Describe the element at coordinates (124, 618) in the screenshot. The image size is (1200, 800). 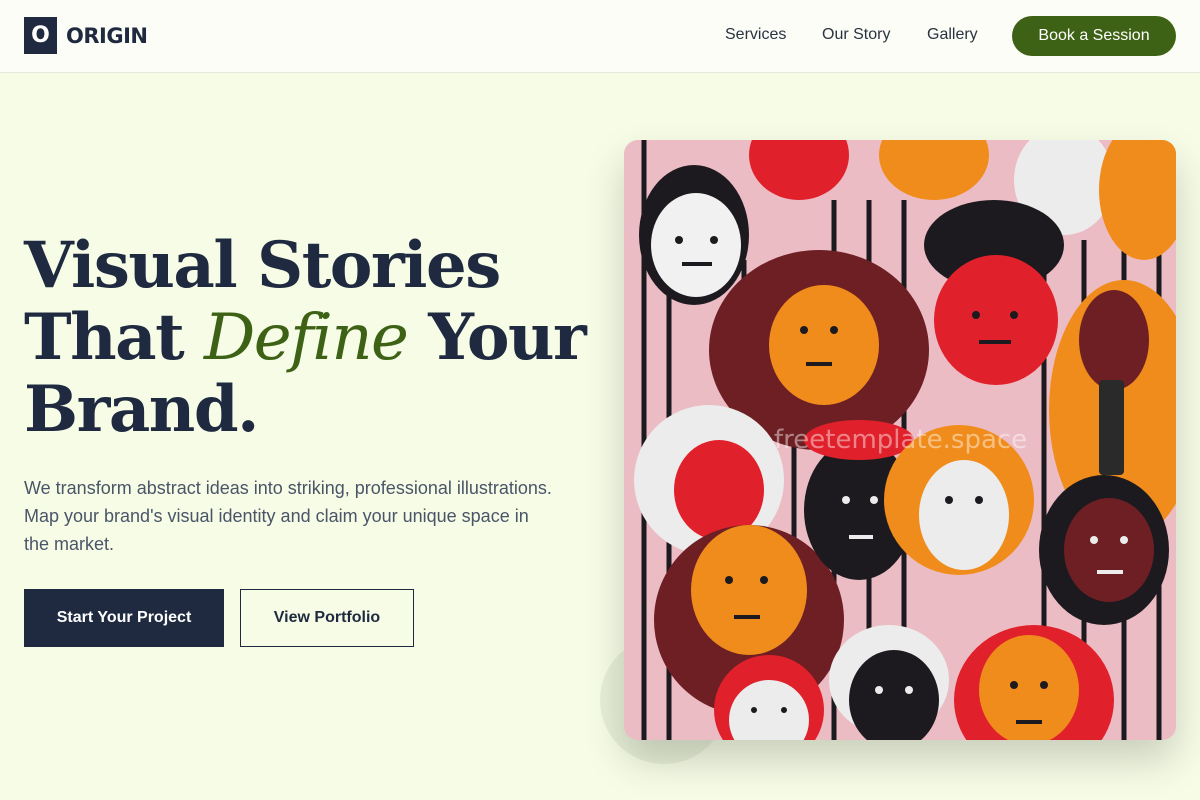
I see `start-project-button: Start Your Project` at that location.